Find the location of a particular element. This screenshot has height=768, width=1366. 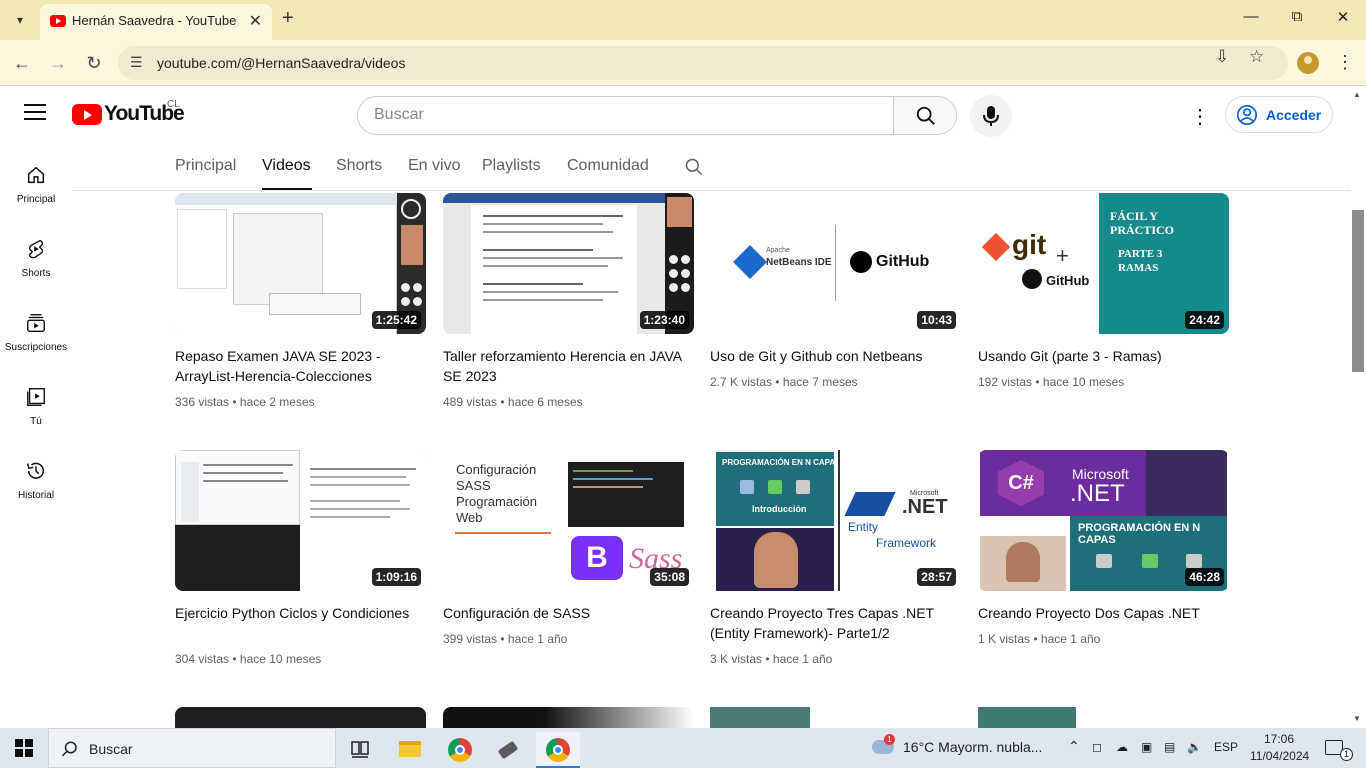

tray-chevron-icon: ⌃ is located at coordinates (1074, 746).